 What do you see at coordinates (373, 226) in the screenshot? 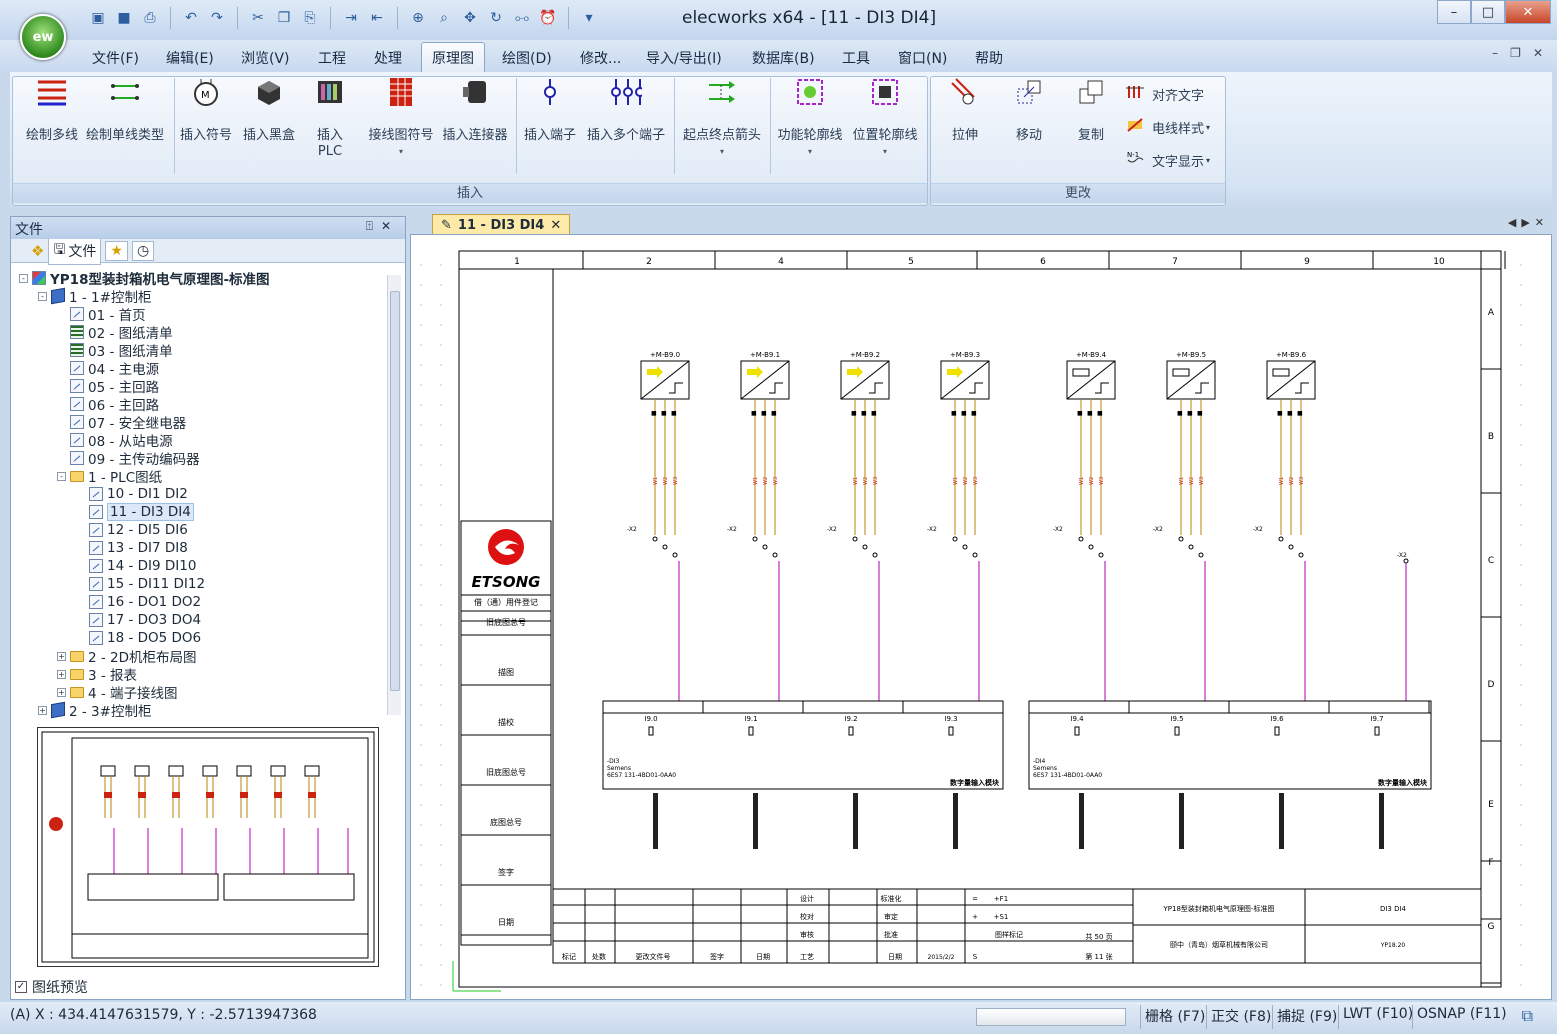
I see `pin-icon: ⍐` at bounding box center [373, 226].